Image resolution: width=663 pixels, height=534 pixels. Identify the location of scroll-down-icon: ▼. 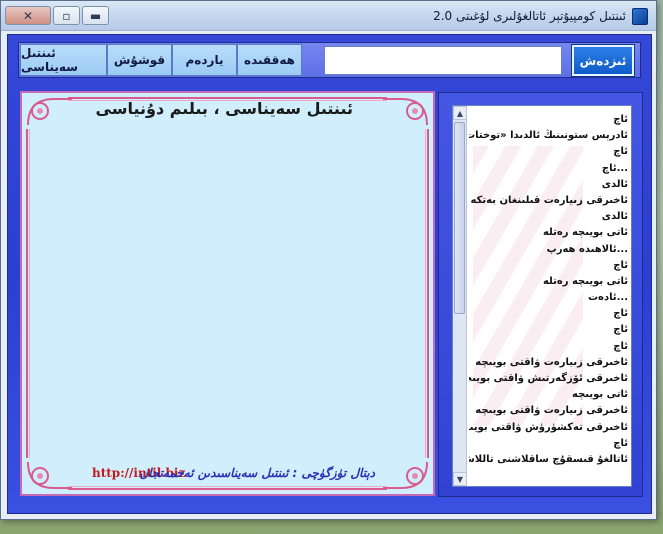
(460, 479).